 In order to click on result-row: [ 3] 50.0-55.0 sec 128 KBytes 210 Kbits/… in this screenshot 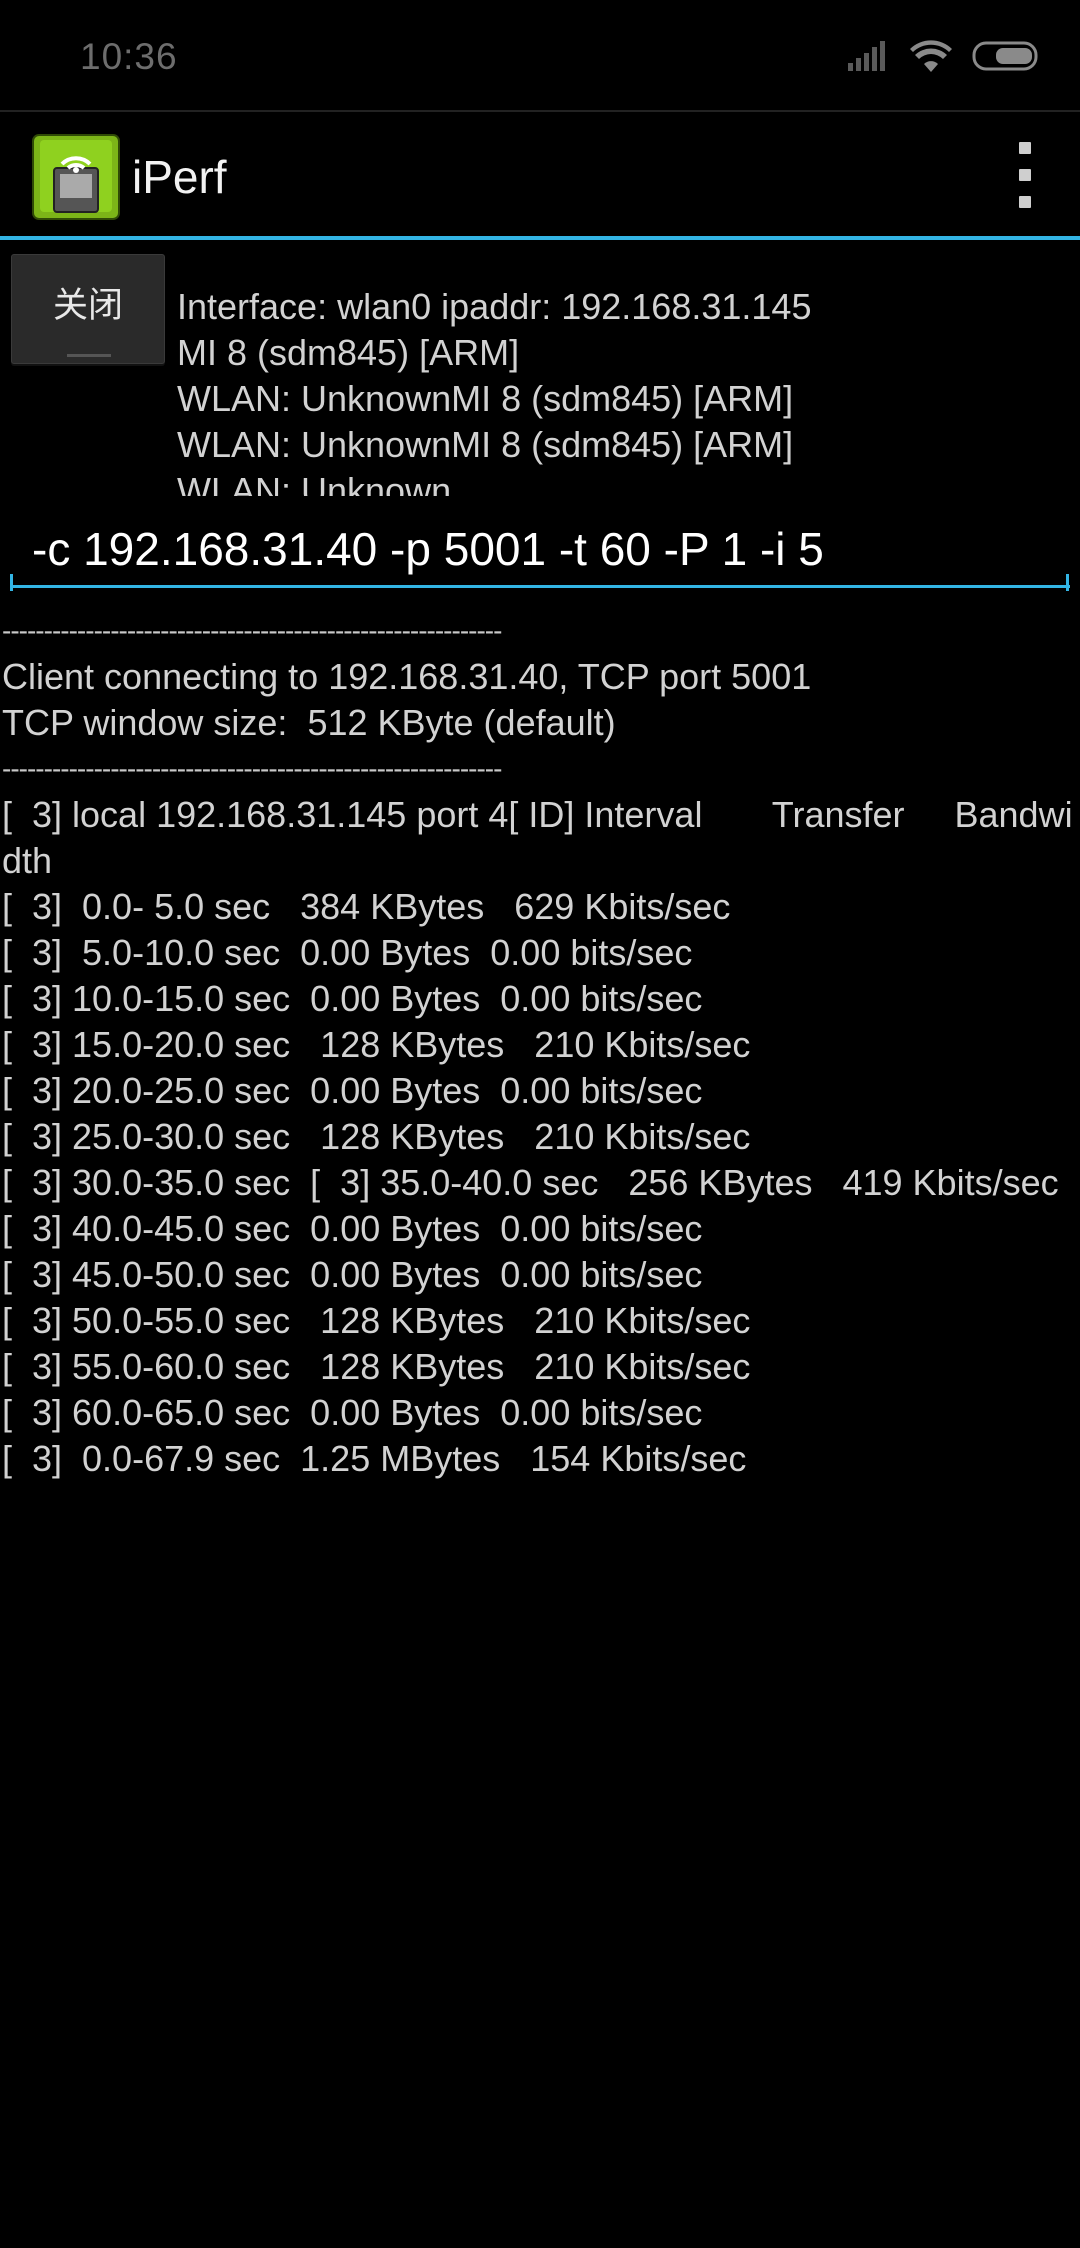, I will do `click(376, 1320)`.